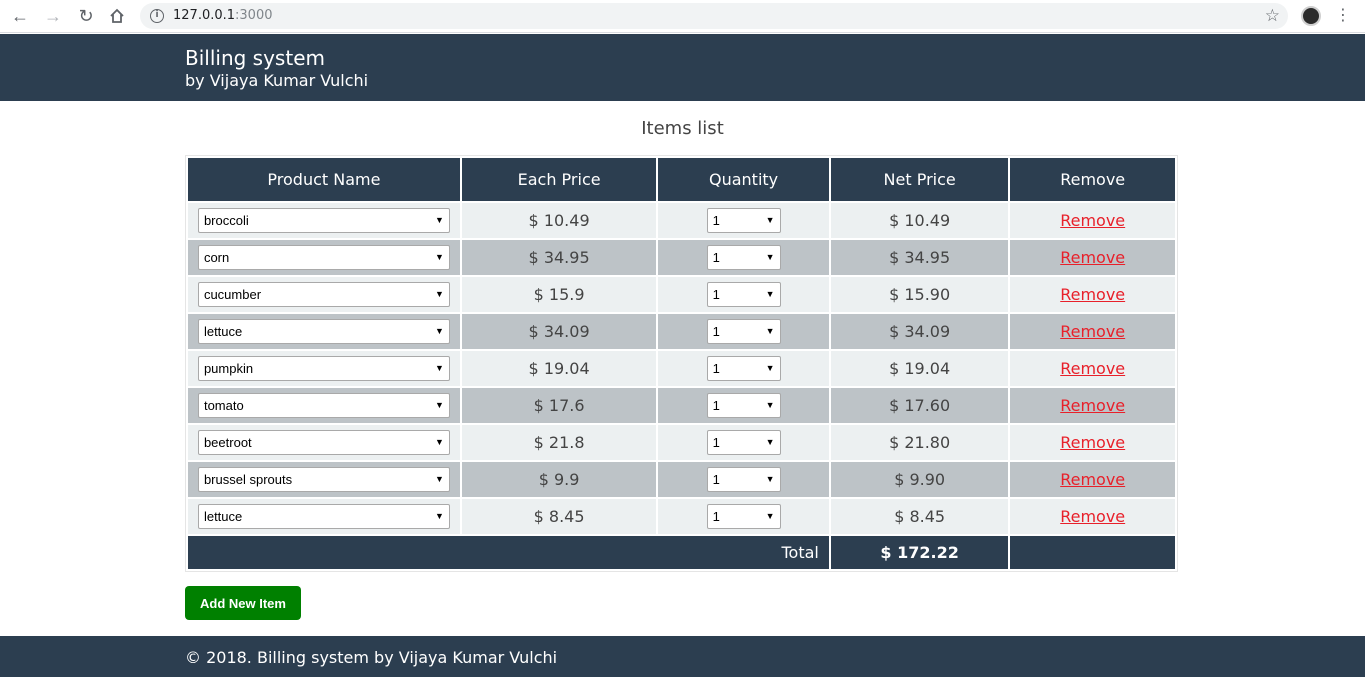 Image resolution: width=1365 pixels, height=677 pixels. I want to click on profile-avatar, so click(1311, 16).